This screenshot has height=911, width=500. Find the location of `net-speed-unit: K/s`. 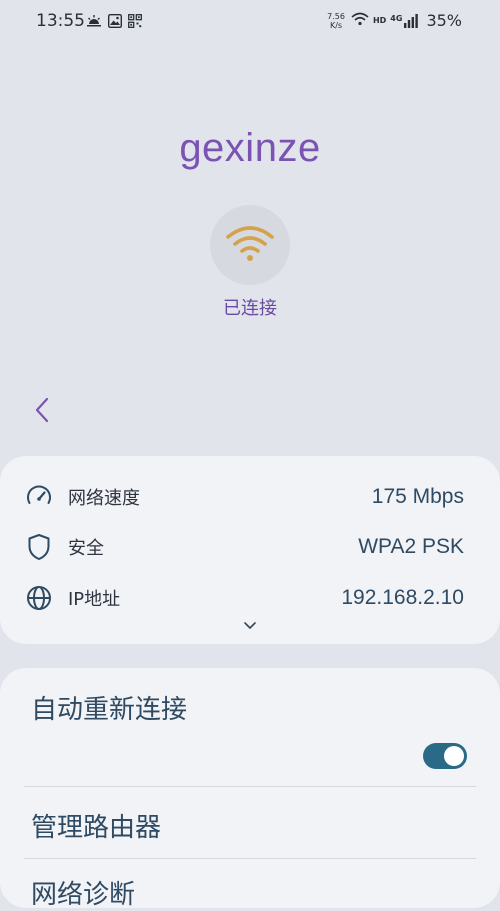

net-speed-unit: K/s is located at coordinates (336, 25).